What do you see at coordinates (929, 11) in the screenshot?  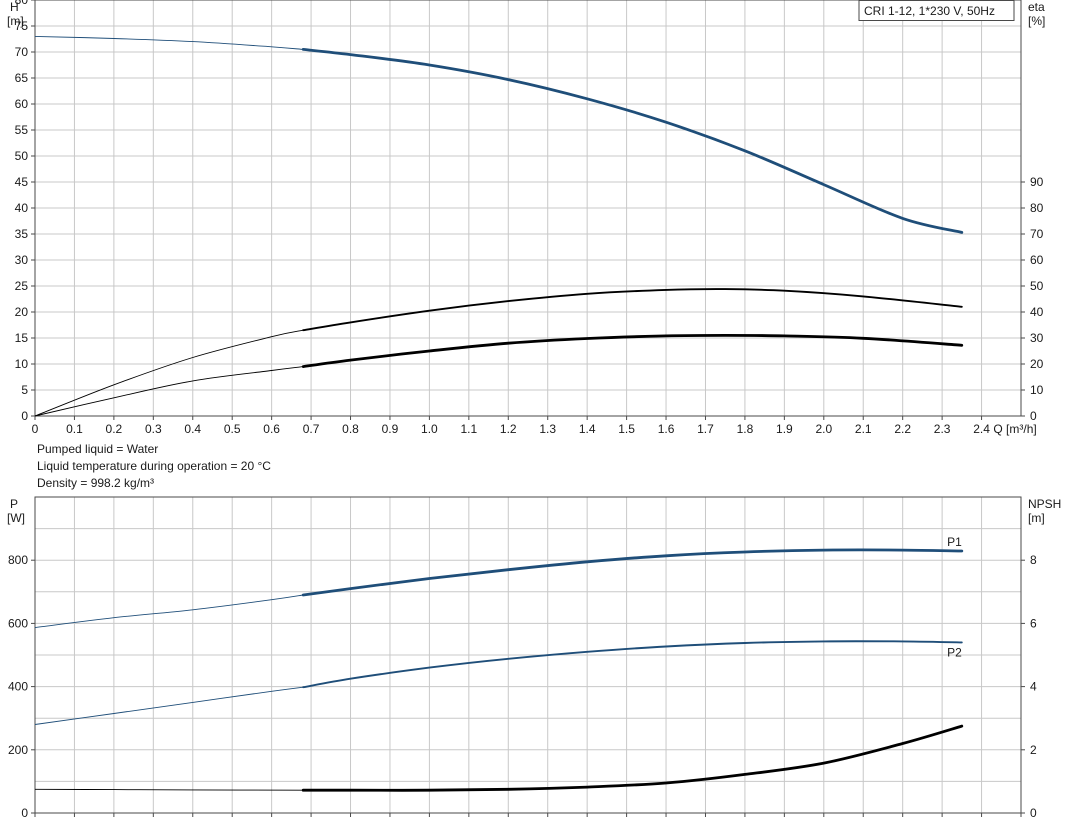 I see `chart-title: CRI 1-12, 1*230 V, 50Hz` at bounding box center [929, 11].